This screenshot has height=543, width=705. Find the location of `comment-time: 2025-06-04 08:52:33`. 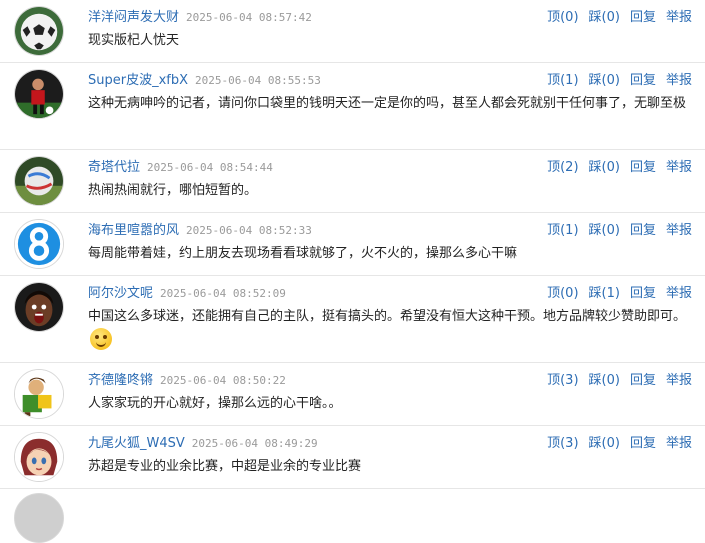

comment-time: 2025-06-04 08:52:33 is located at coordinates (249, 230).